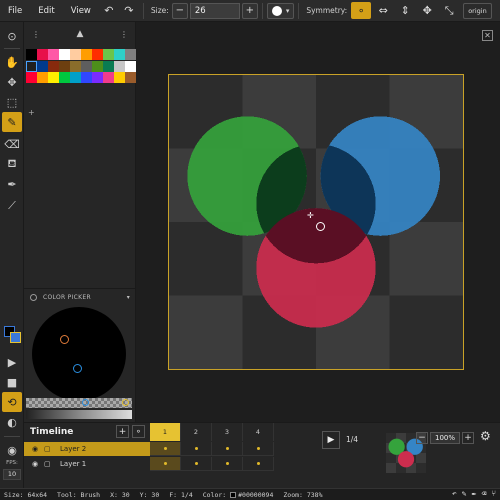 Image resolution: width=500 pixels, height=500 pixels. Describe the element at coordinates (468, 438) in the screenshot. I see `zoom-in-button: +` at that location.